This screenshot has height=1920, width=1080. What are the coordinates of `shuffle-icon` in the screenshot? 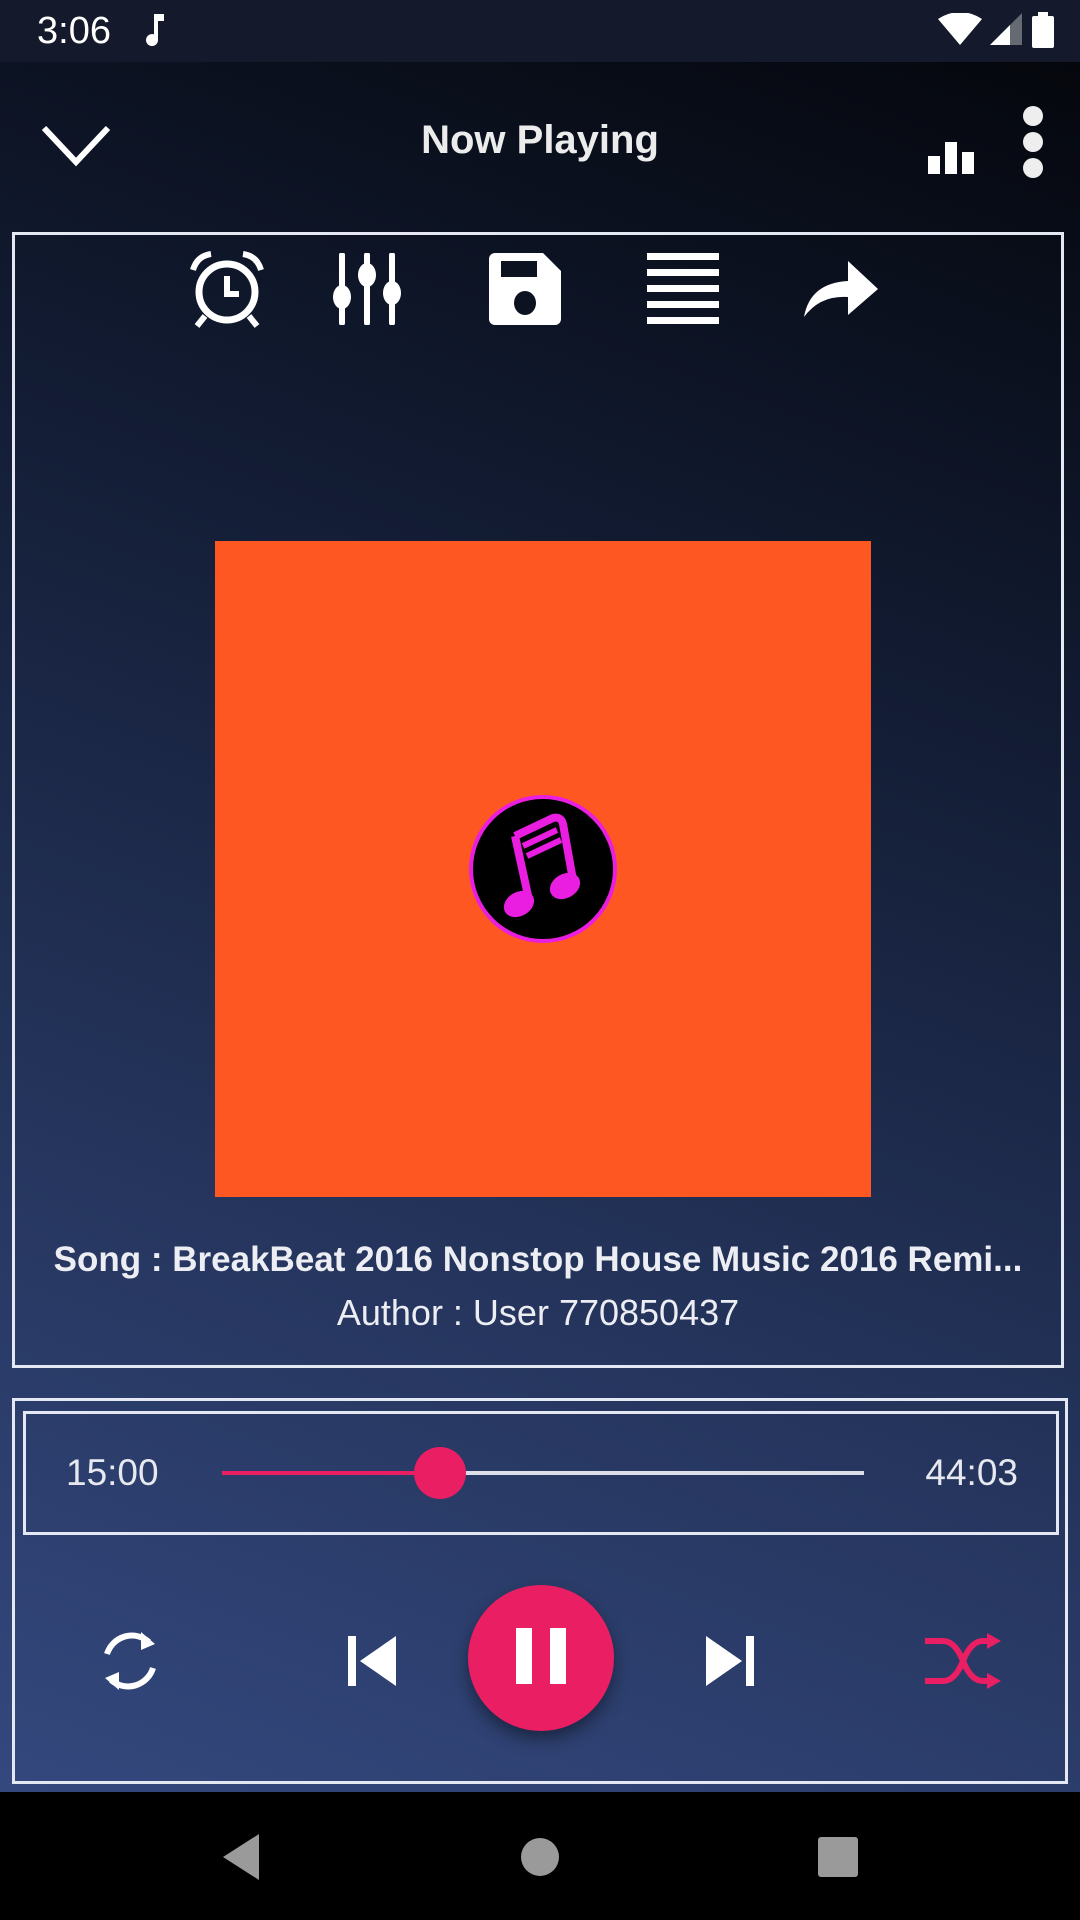 It's located at (963, 1661).